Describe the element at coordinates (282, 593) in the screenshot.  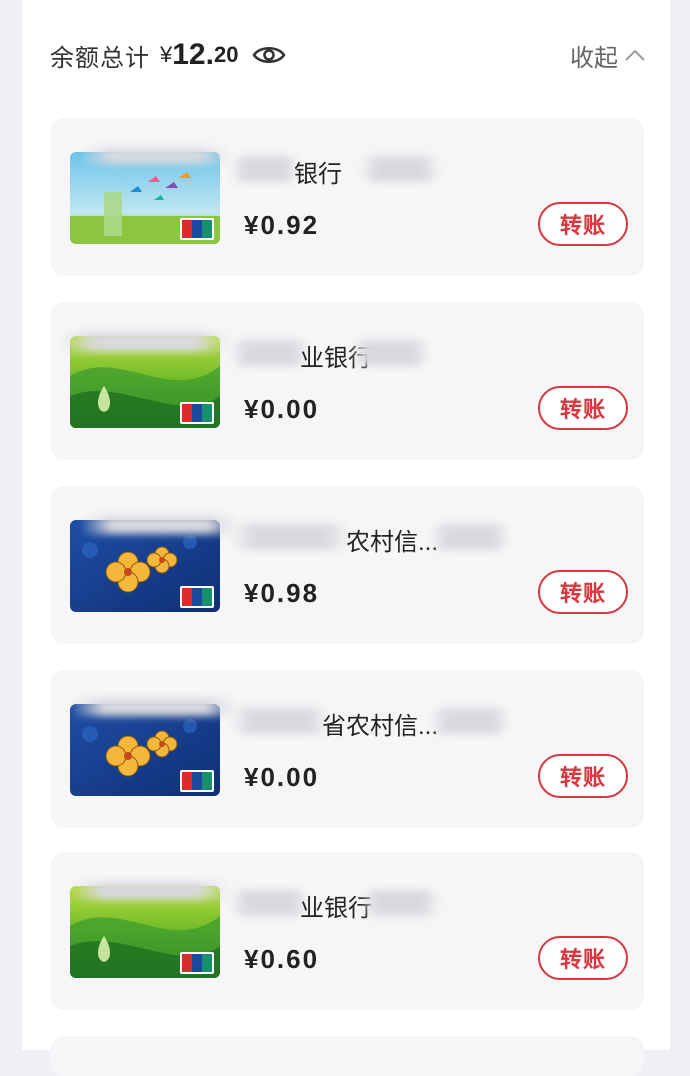
I see `card-balance: ¥0.98` at that location.